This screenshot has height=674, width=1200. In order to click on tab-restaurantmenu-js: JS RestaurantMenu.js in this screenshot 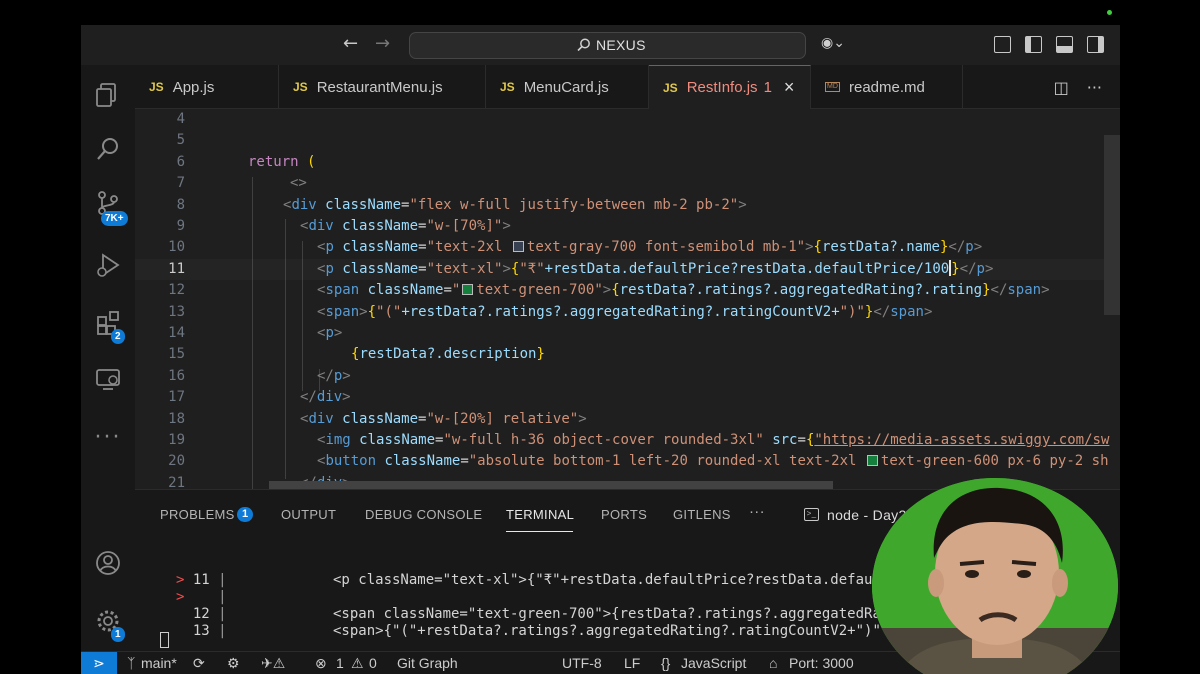, I will do `click(382, 87)`.